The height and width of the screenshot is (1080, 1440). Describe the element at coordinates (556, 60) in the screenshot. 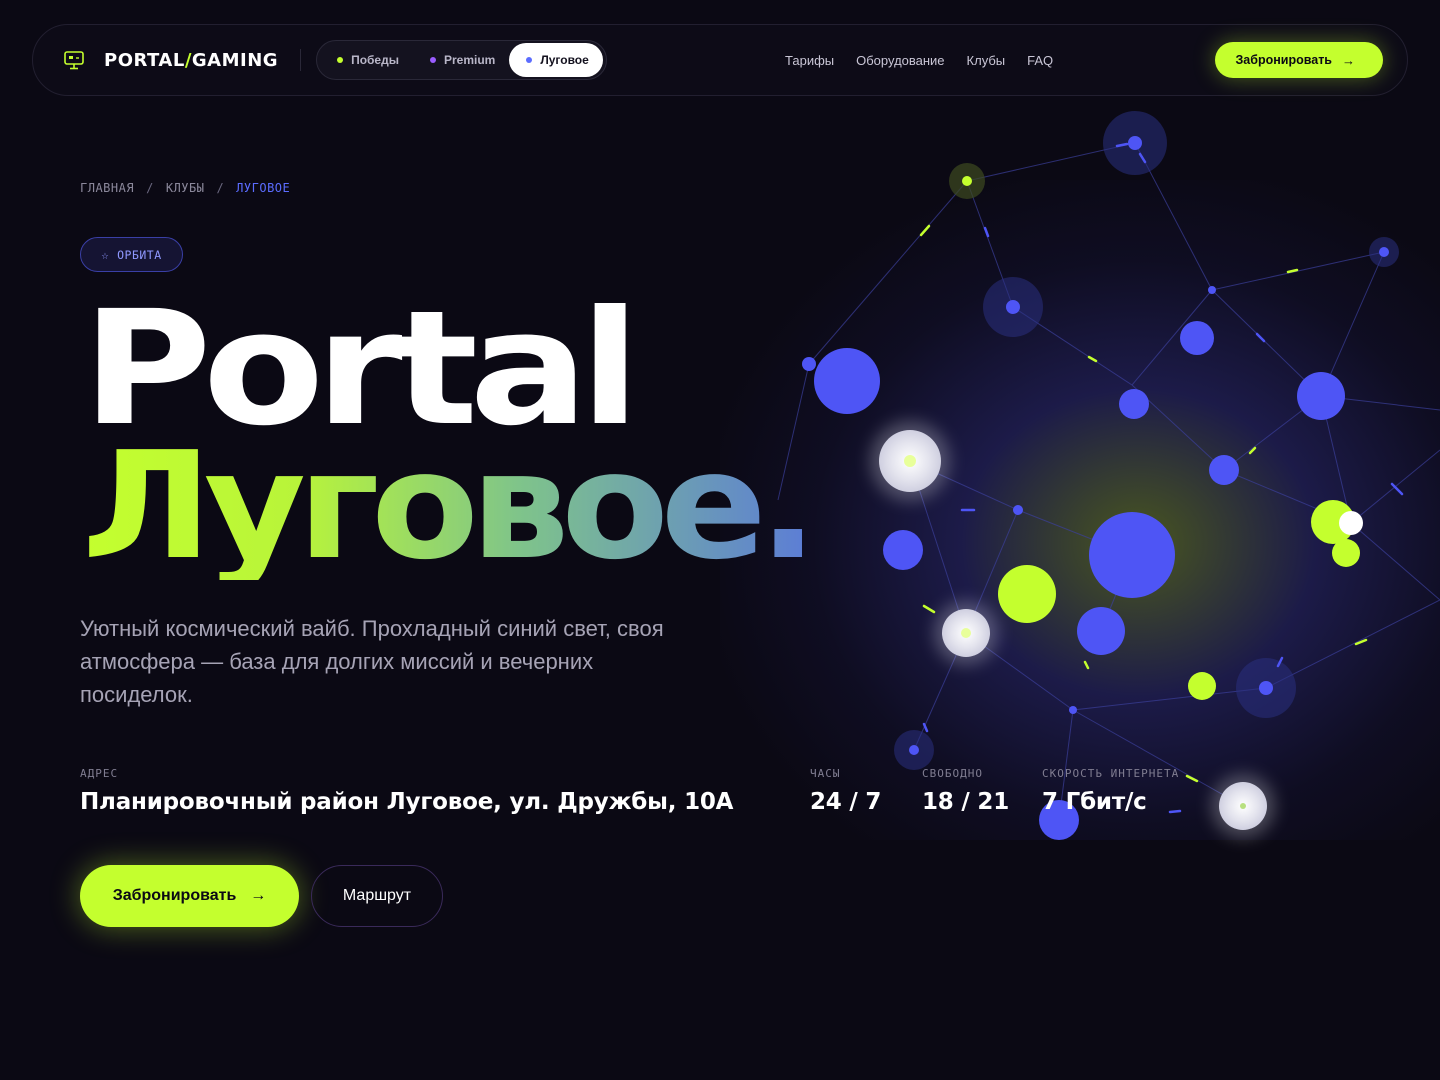

I see `club-tab-lugovoe: Луговое` at that location.